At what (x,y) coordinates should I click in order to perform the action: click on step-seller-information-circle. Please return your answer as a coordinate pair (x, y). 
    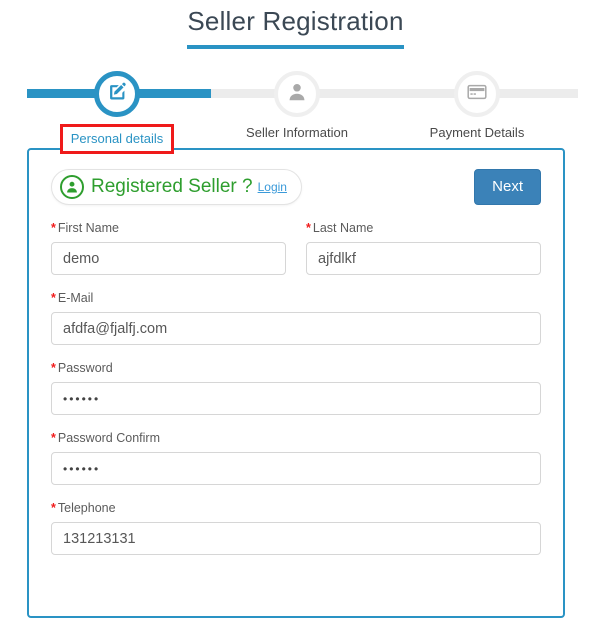
    Looking at the image, I should click on (297, 94).